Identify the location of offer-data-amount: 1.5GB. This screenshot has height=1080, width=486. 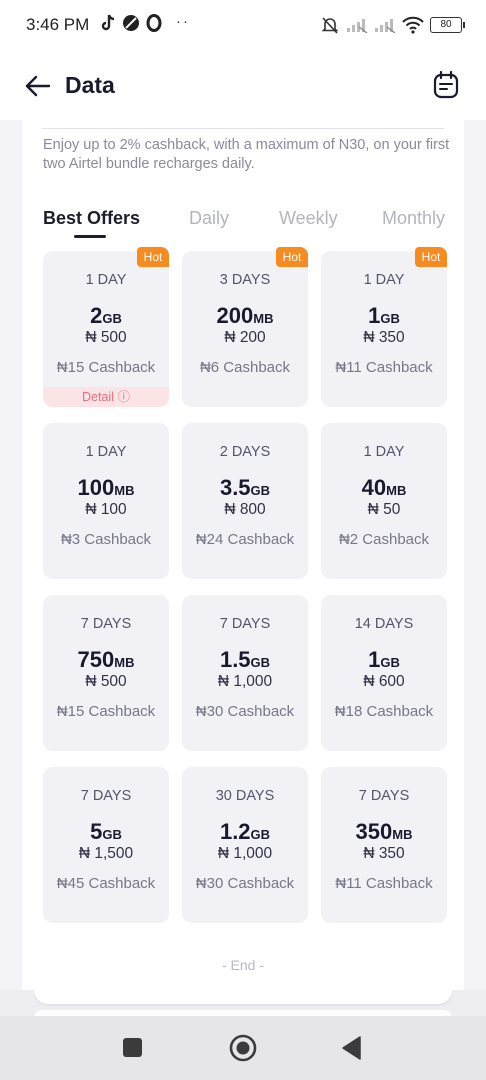
(245, 660).